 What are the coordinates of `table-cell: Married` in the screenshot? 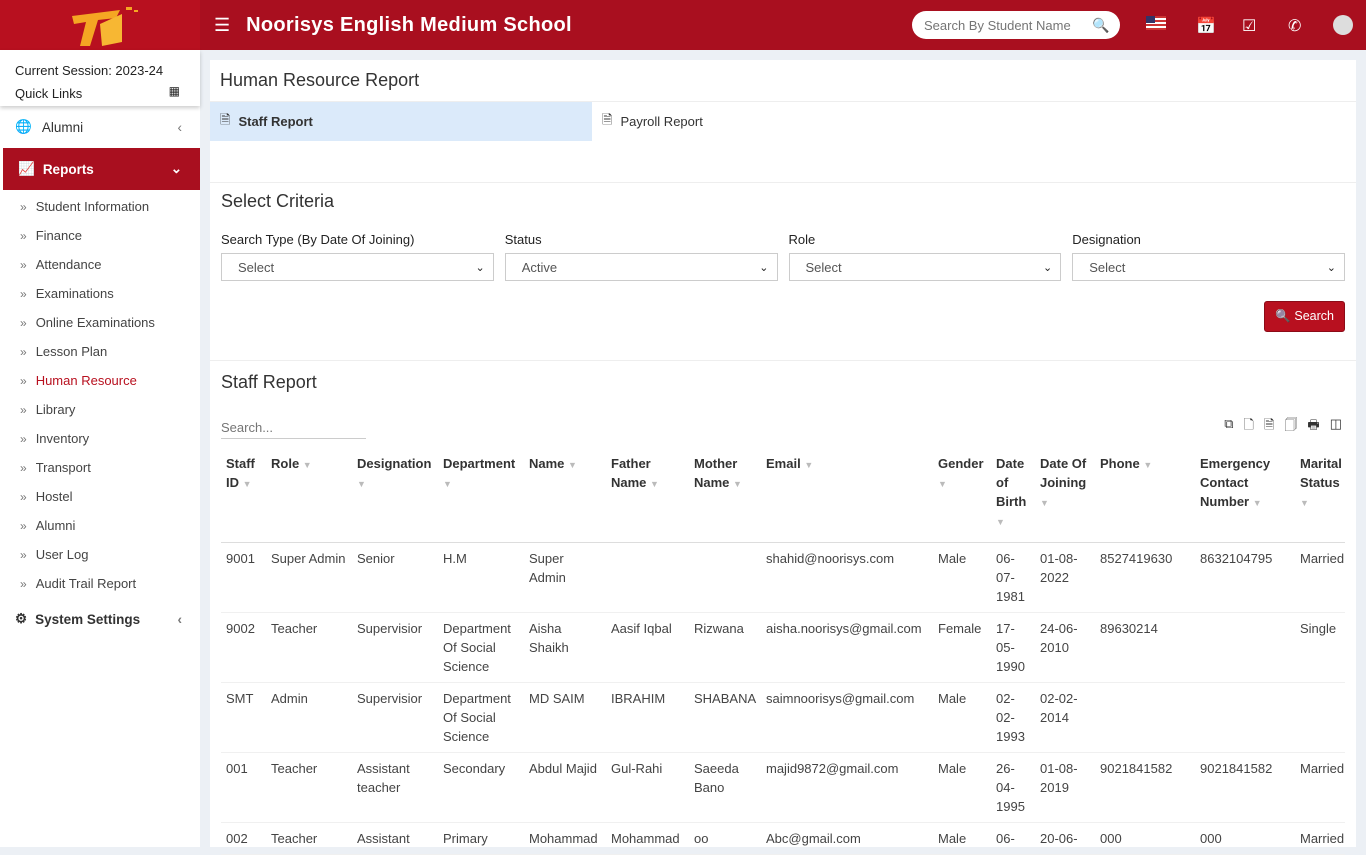 It's located at (1320, 787).